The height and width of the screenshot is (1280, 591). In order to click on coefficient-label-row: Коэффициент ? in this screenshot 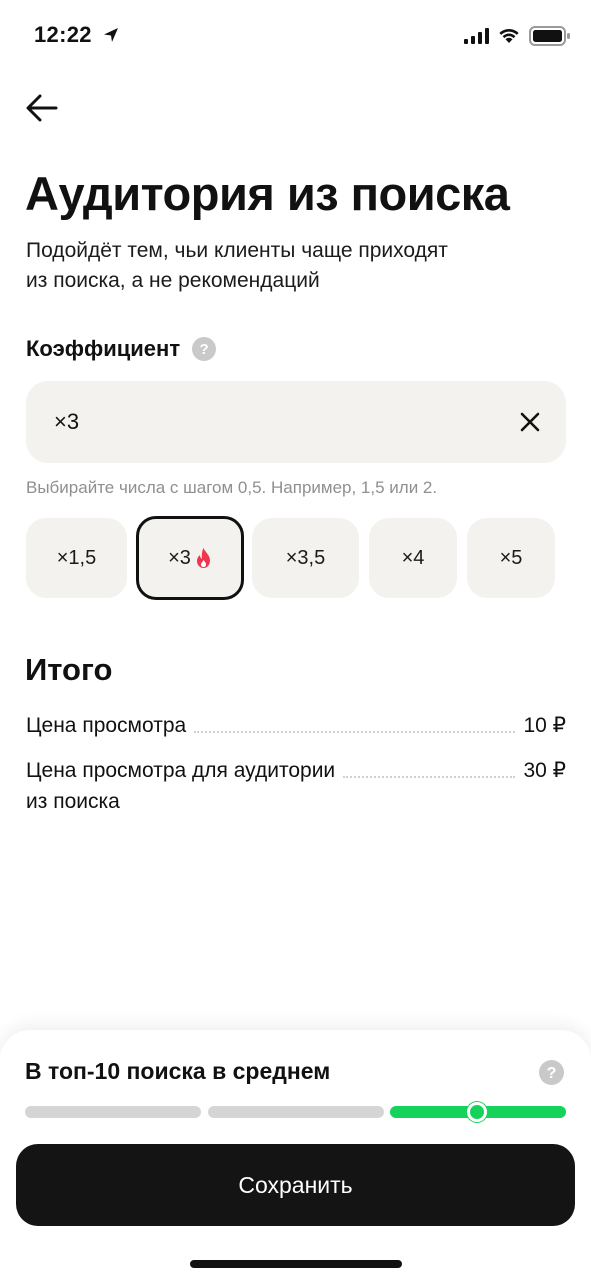, I will do `click(121, 349)`.